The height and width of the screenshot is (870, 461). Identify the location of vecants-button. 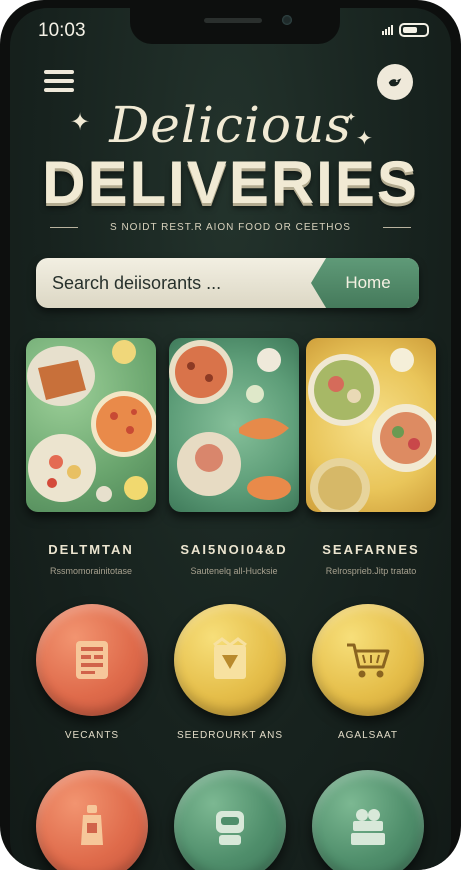
(92, 660).